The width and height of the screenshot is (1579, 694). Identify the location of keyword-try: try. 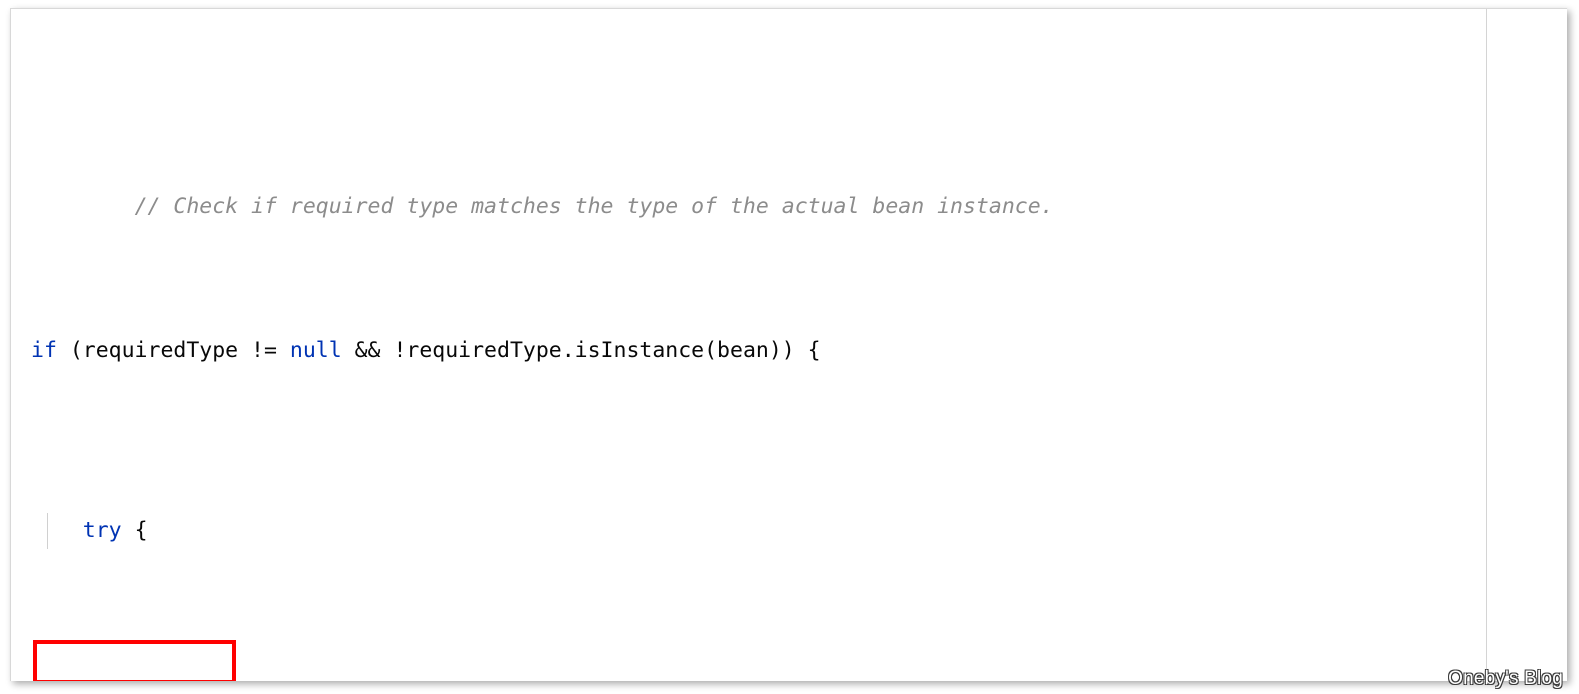
(102, 530).